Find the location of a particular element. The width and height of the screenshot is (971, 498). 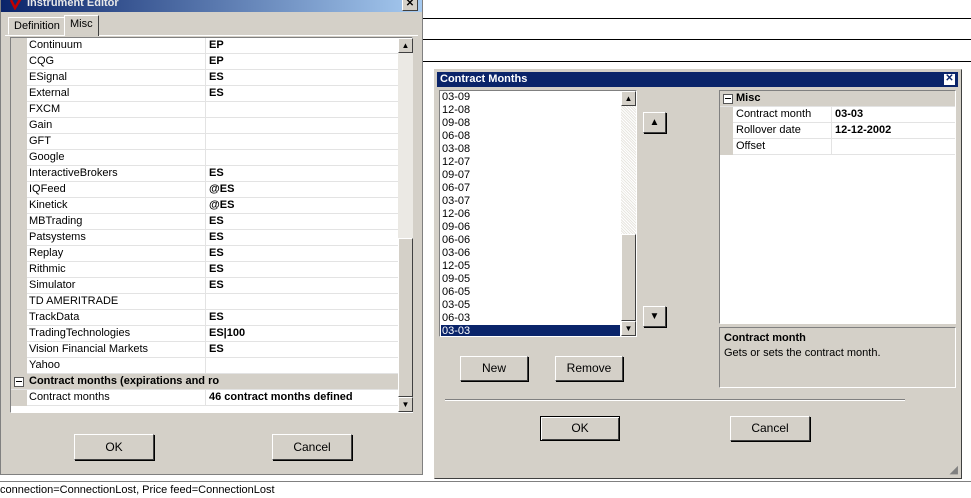

list-item: 06-07 is located at coordinates (531, 188).